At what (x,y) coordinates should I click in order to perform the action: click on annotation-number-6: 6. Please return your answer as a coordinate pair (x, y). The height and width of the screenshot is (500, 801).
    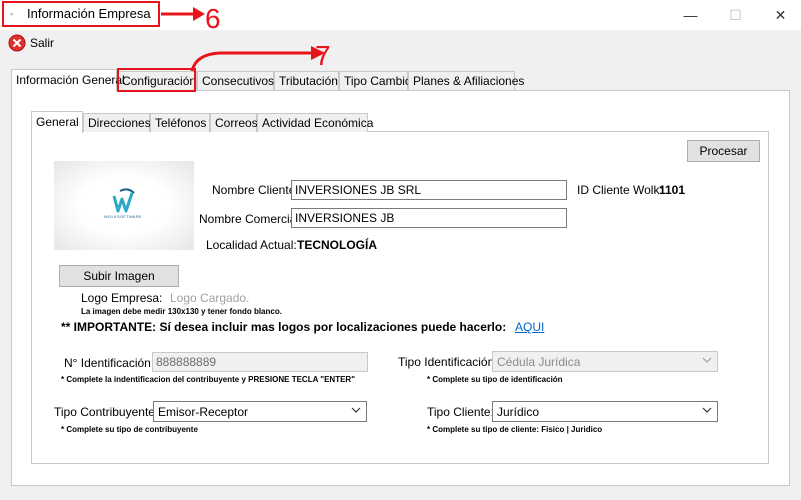
    Looking at the image, I should click on (213, 18).